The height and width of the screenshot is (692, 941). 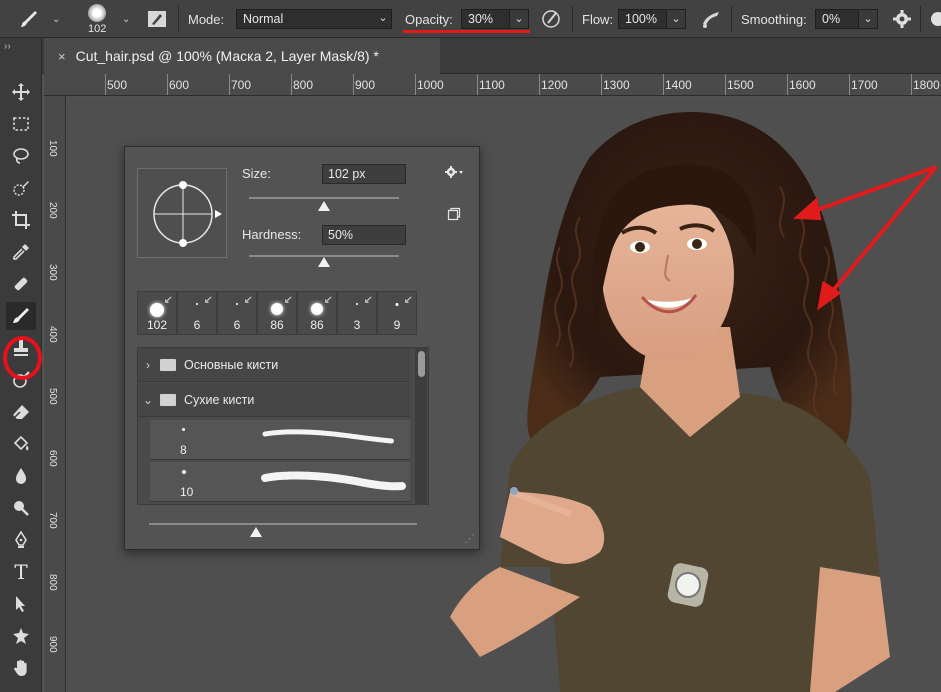 I want to click on brush-size-number: 8, so click(x=183, y=450).